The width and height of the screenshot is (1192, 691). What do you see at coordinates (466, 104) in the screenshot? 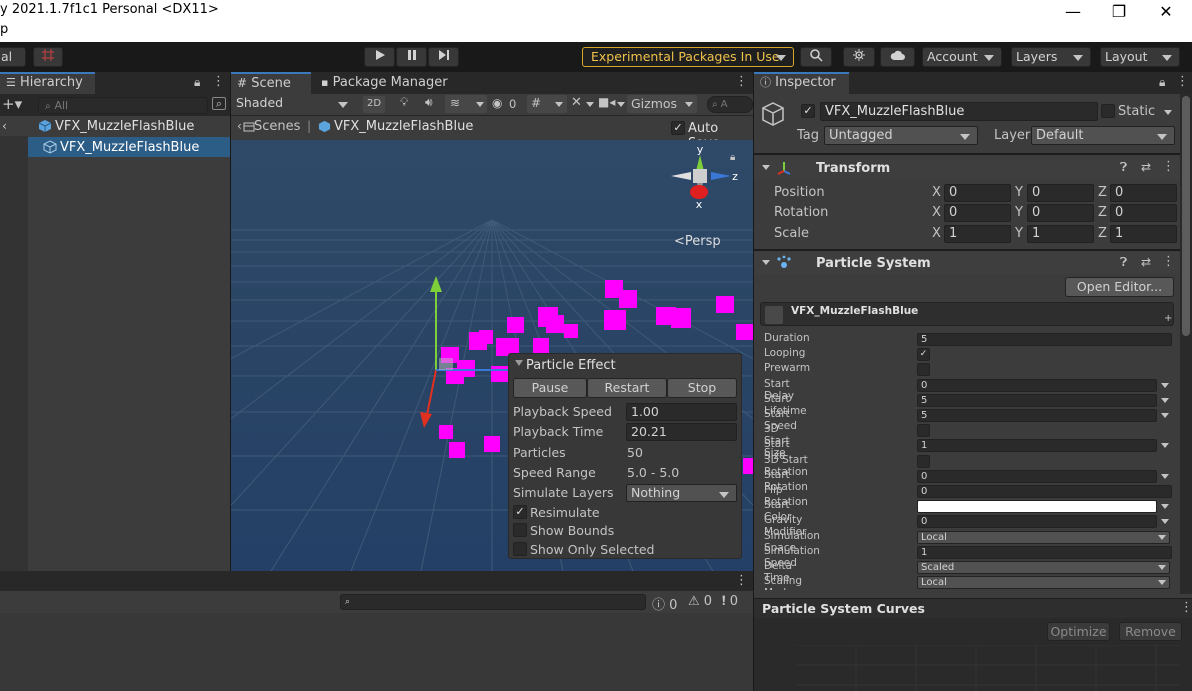
I see `effects-dropdown: ≋` at bounding box center [466, 104].